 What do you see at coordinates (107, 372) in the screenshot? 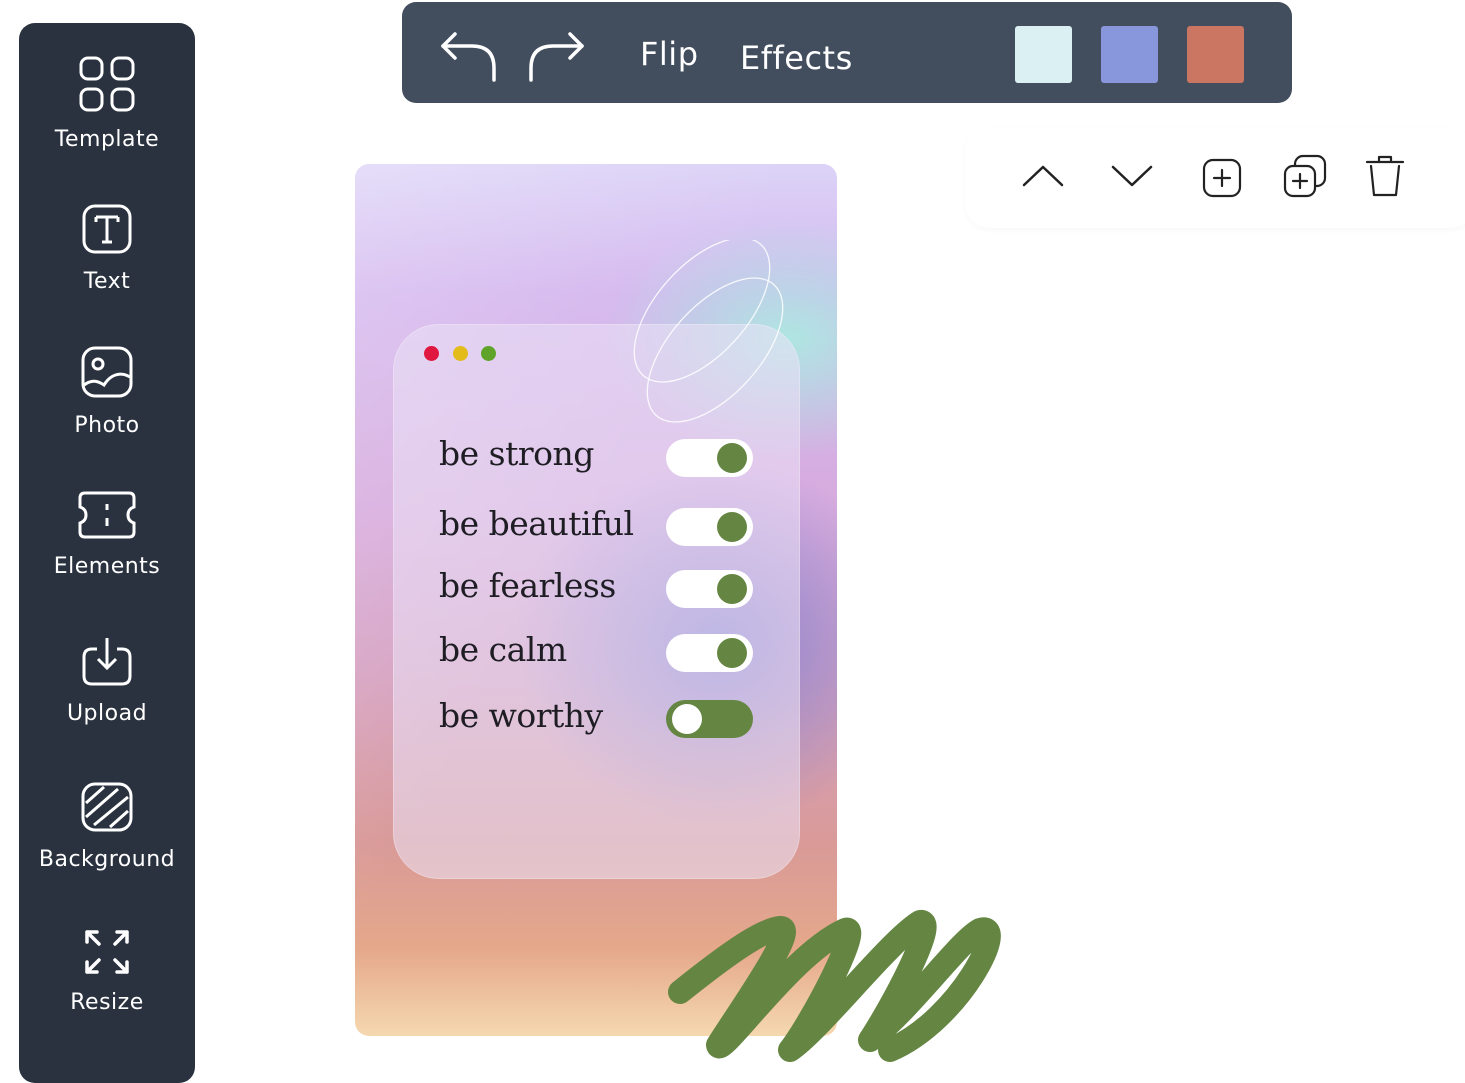
I see `image-icon` at bounding box center [107, 372].